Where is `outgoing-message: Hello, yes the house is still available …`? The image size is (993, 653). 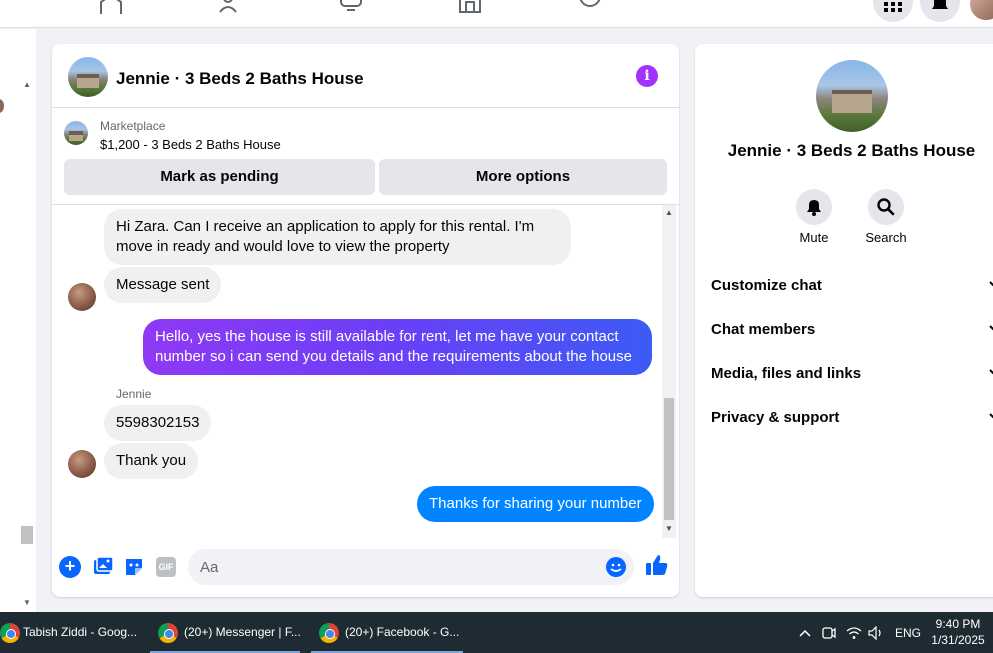
outgoing-message: Hello, yes the house is still available … is located at coordinates (397, 347).